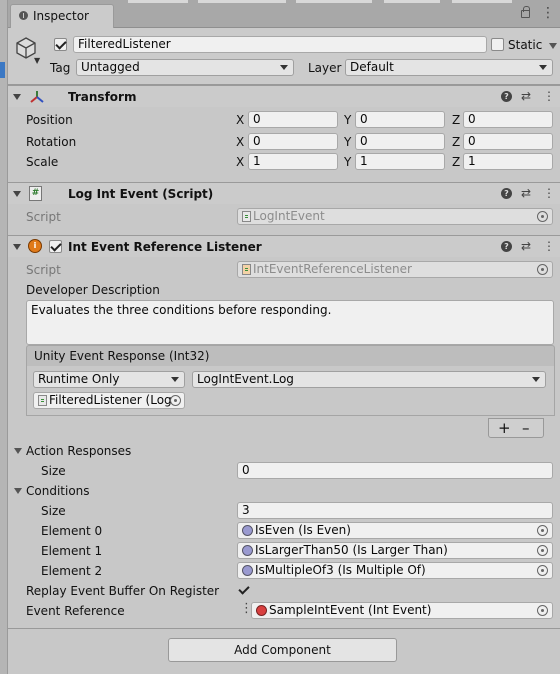  I want to click on add-listener-button: +, so click(504, 428).